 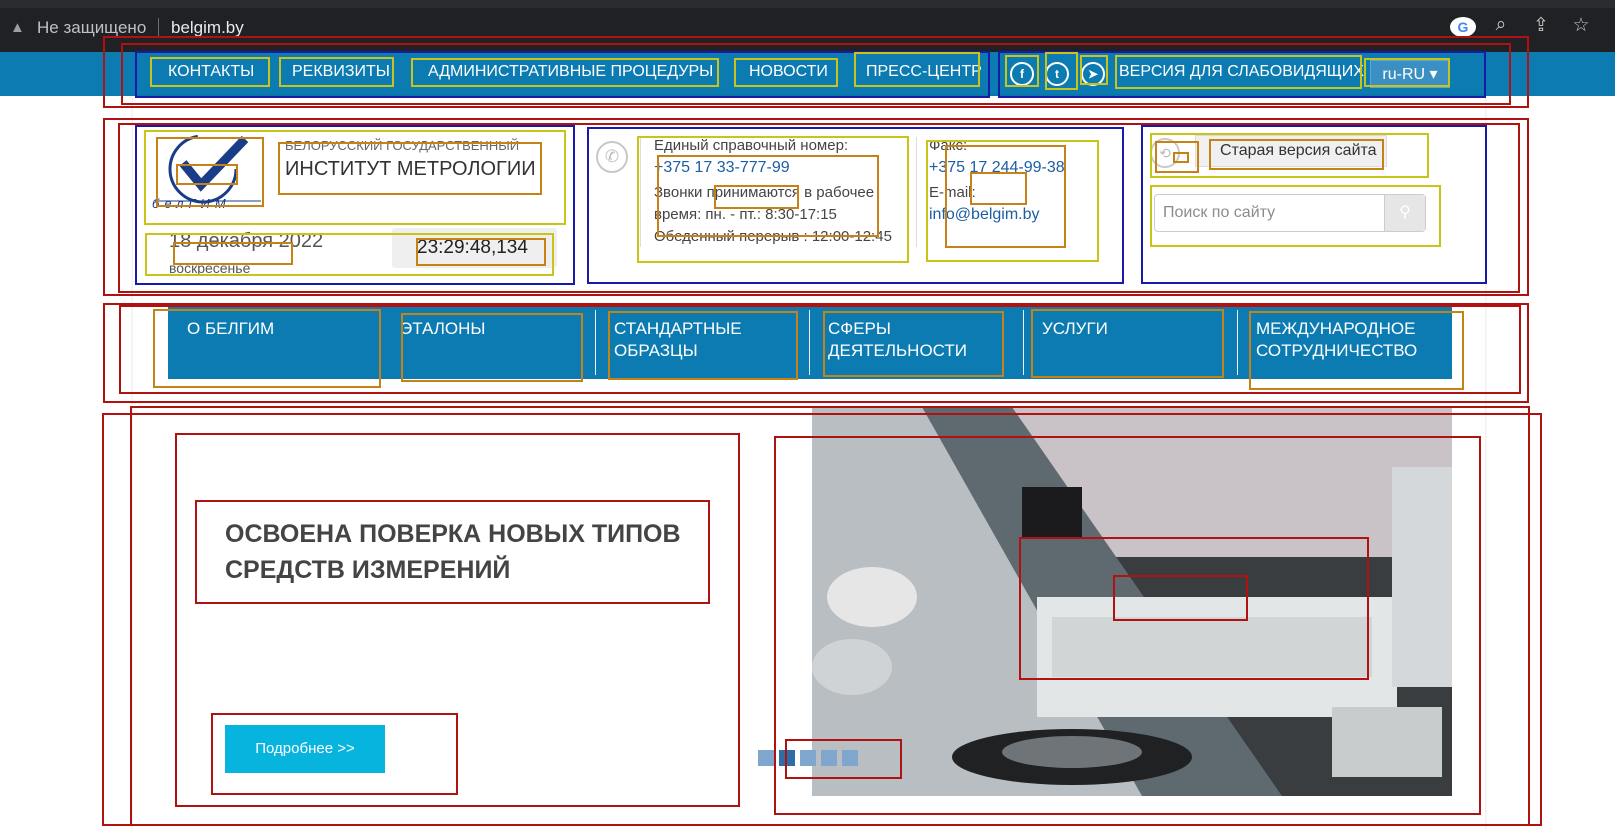 What do you see at coordinates (453, 534) in the screenshot?
I see `slide-headline-line1: ОСВОЕНА ПОВЕРКА НОВЫХ ТИПОВ` at bounding box center [453, 534].